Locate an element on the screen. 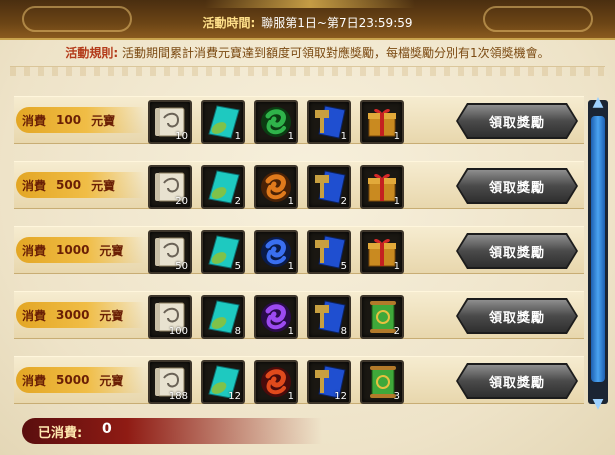 This screenshot has height=455, width=615. tier-label: 消費 500 元寶 is located at coordinates (80, 185).